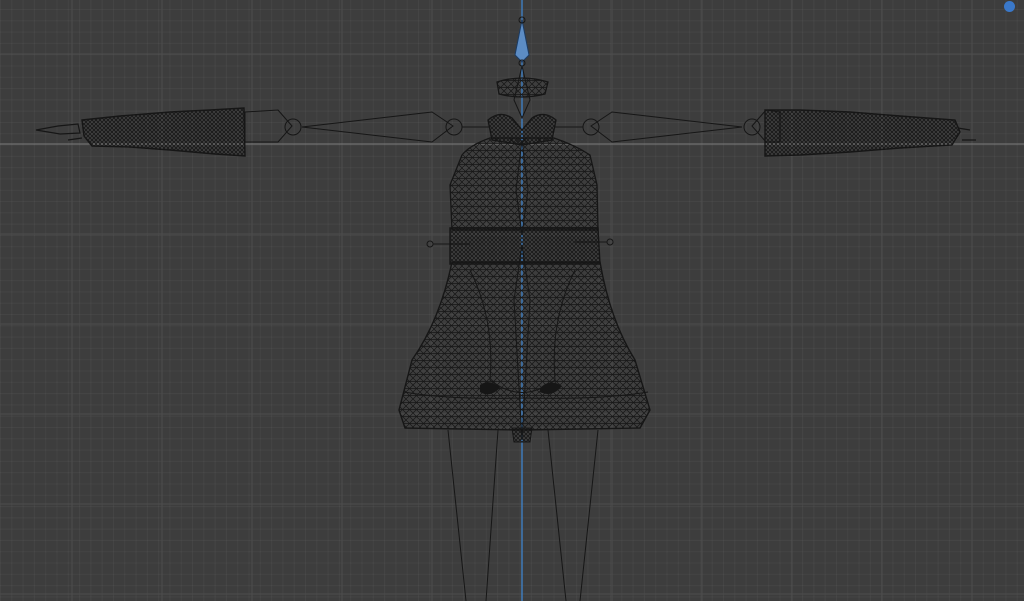 This screenshot has height=601, width=1024. I want to click on left-elbow-joint, so click(293, 127).